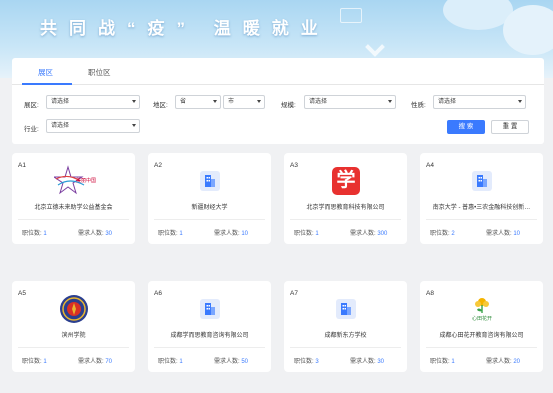 The height and width of the screenshot is (393, 553). Describe the element at coordinates (510, 127) in the screenshot. I see `reset-button: 重 置` at that location.